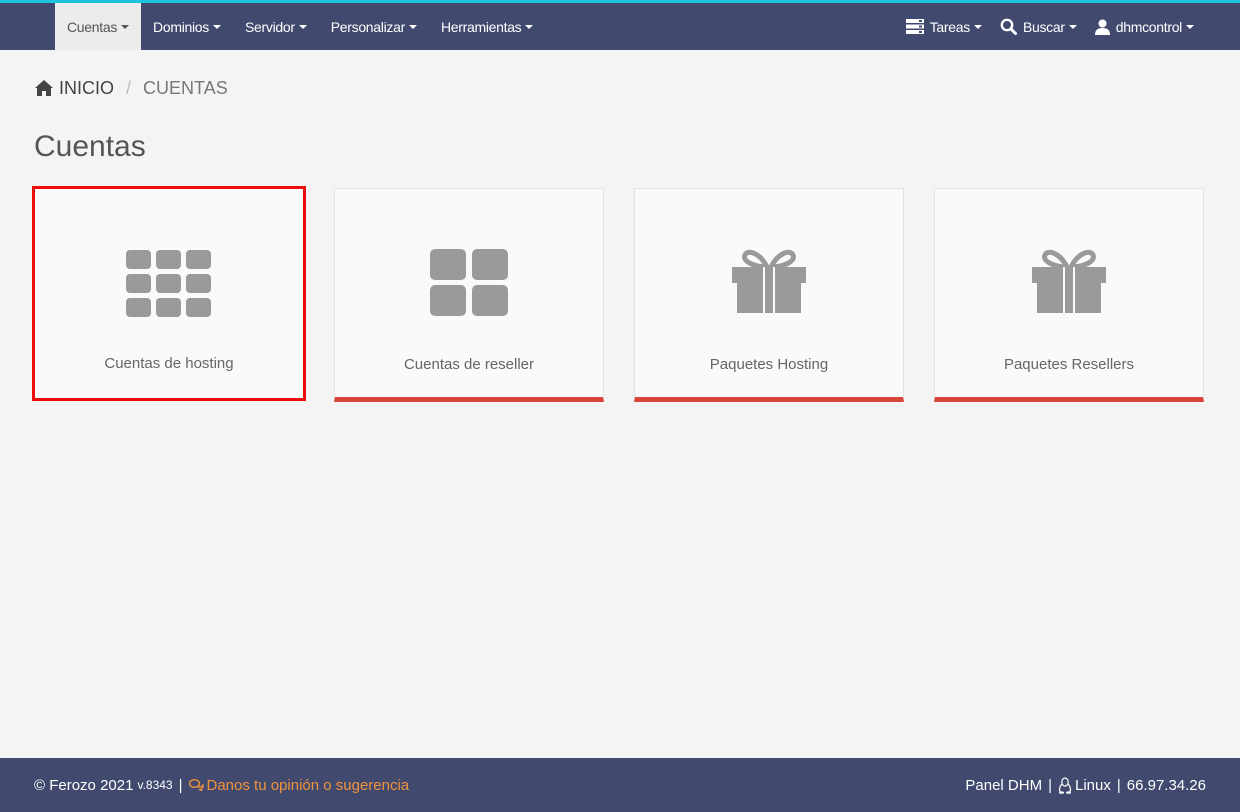  I want to click on breadcrumb-current: CUENTAS, so click(185, 87).